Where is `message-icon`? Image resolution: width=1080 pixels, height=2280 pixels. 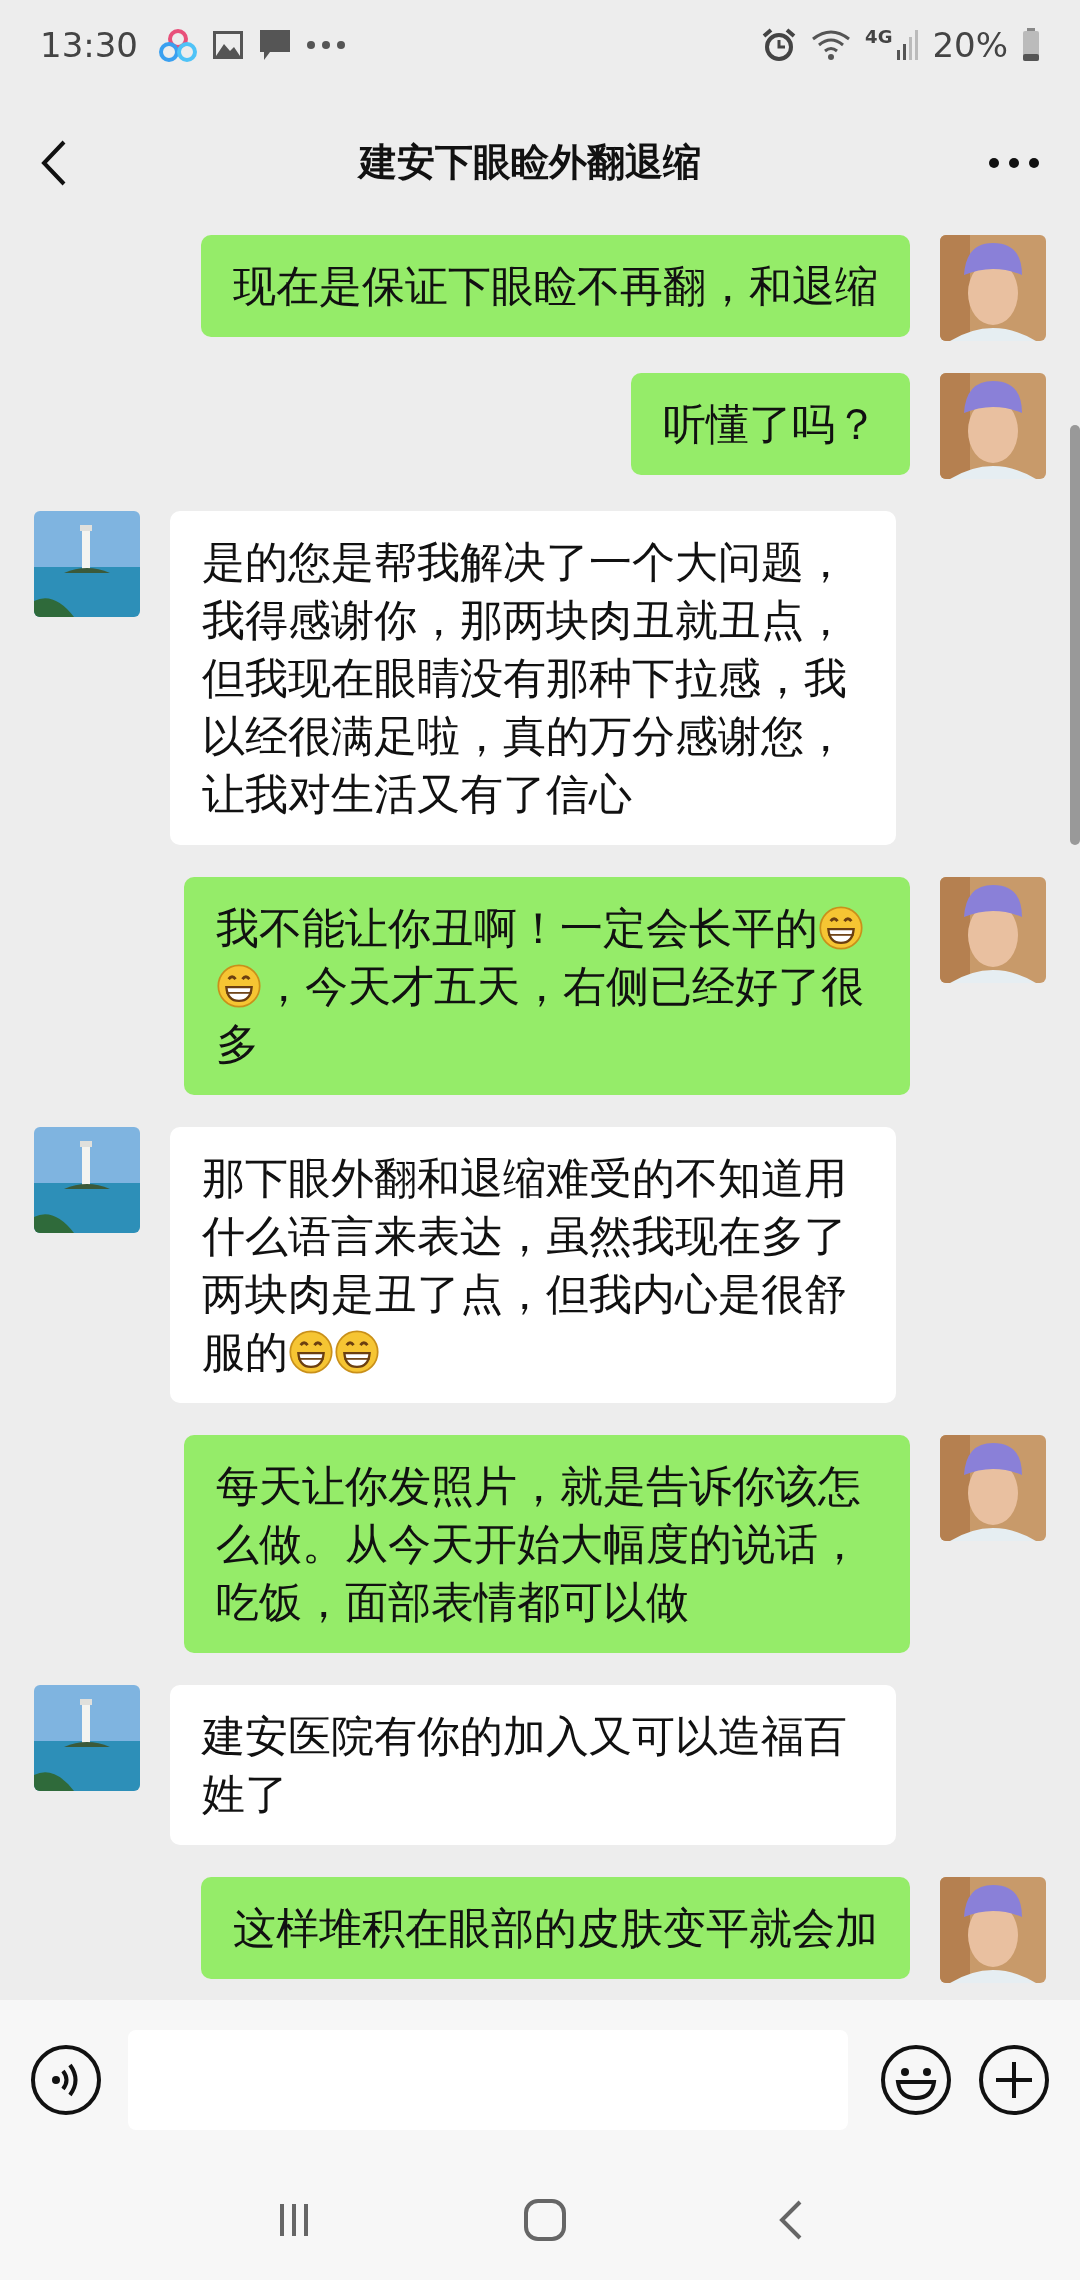
message-icon is located at coordinates (275, 45).